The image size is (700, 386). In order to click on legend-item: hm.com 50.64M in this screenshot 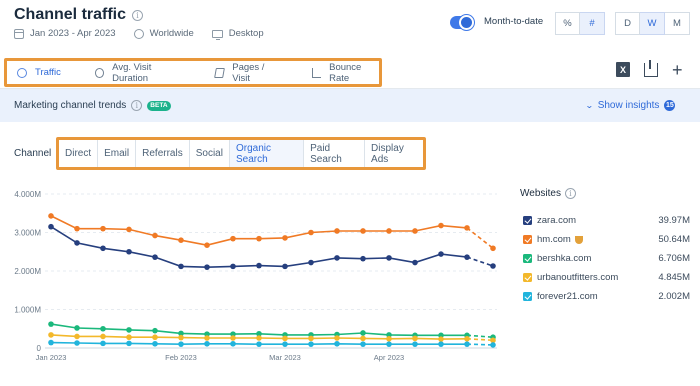, I will do `click(605, 239)`.